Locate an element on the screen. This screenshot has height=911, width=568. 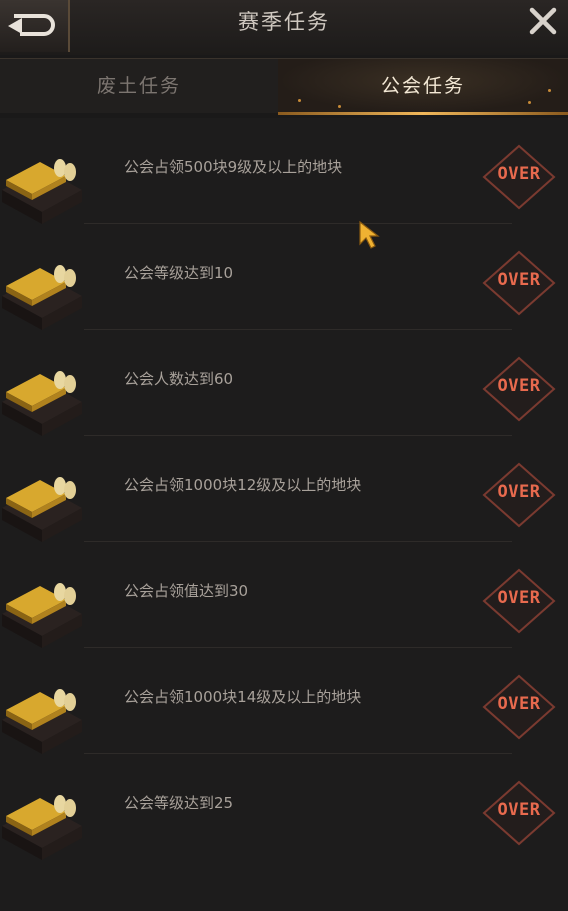
task-row: 公会占领1000块12级及以上的地块 OVER is located at coordinates (284, 489).